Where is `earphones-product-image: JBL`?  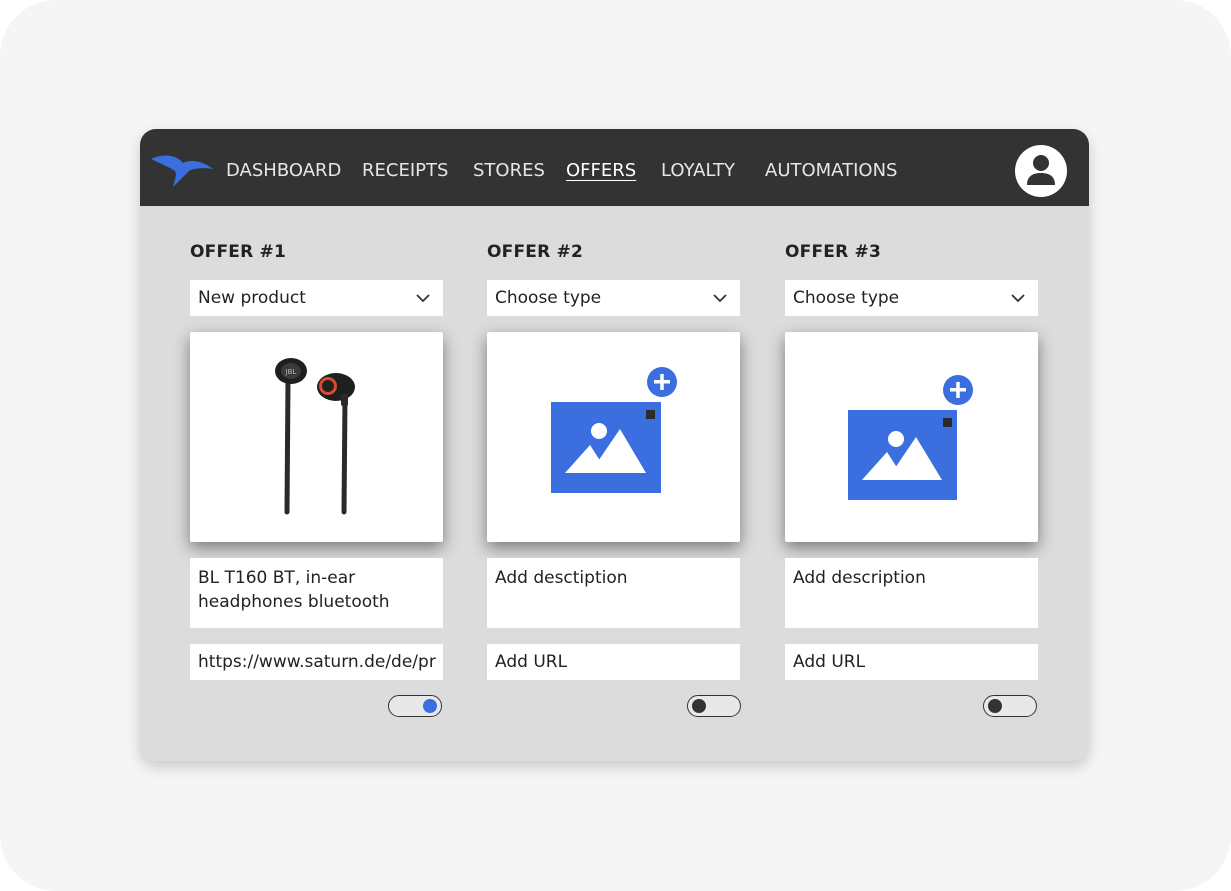 earphones-product-image: JBL is located at coordinates (315, 436).